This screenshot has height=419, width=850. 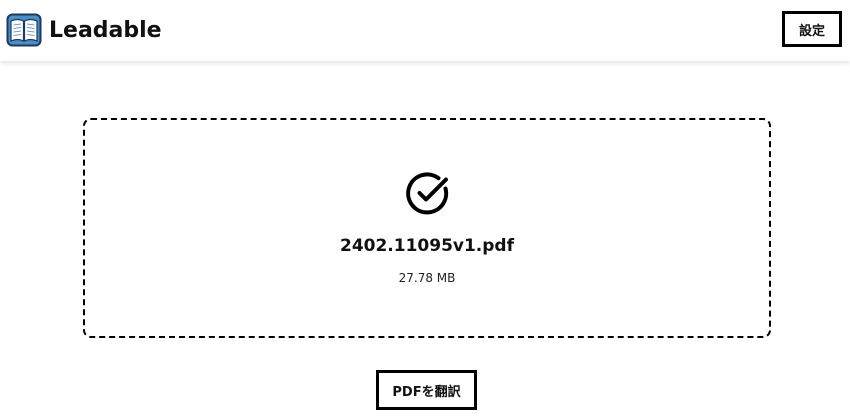 What do you see at coordinates (425, 30) in the screenshot?
I see `app-header: Leadable 設定` at bounding box center [425, 30].